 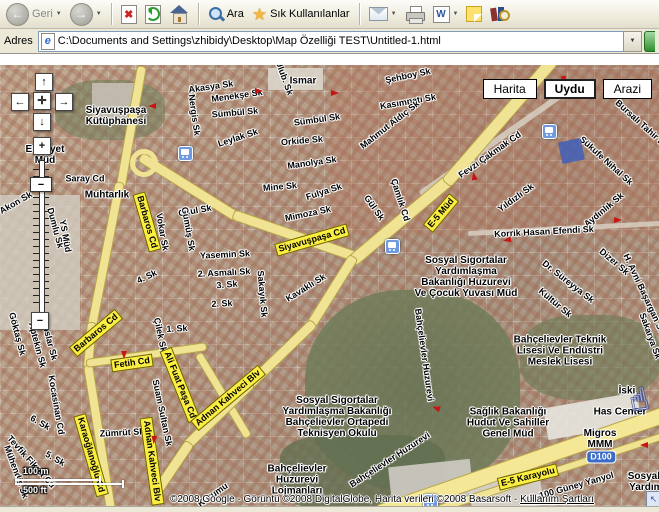 I want to click on map-type-arazi-button: Arazi, so click(x=627, y=89).